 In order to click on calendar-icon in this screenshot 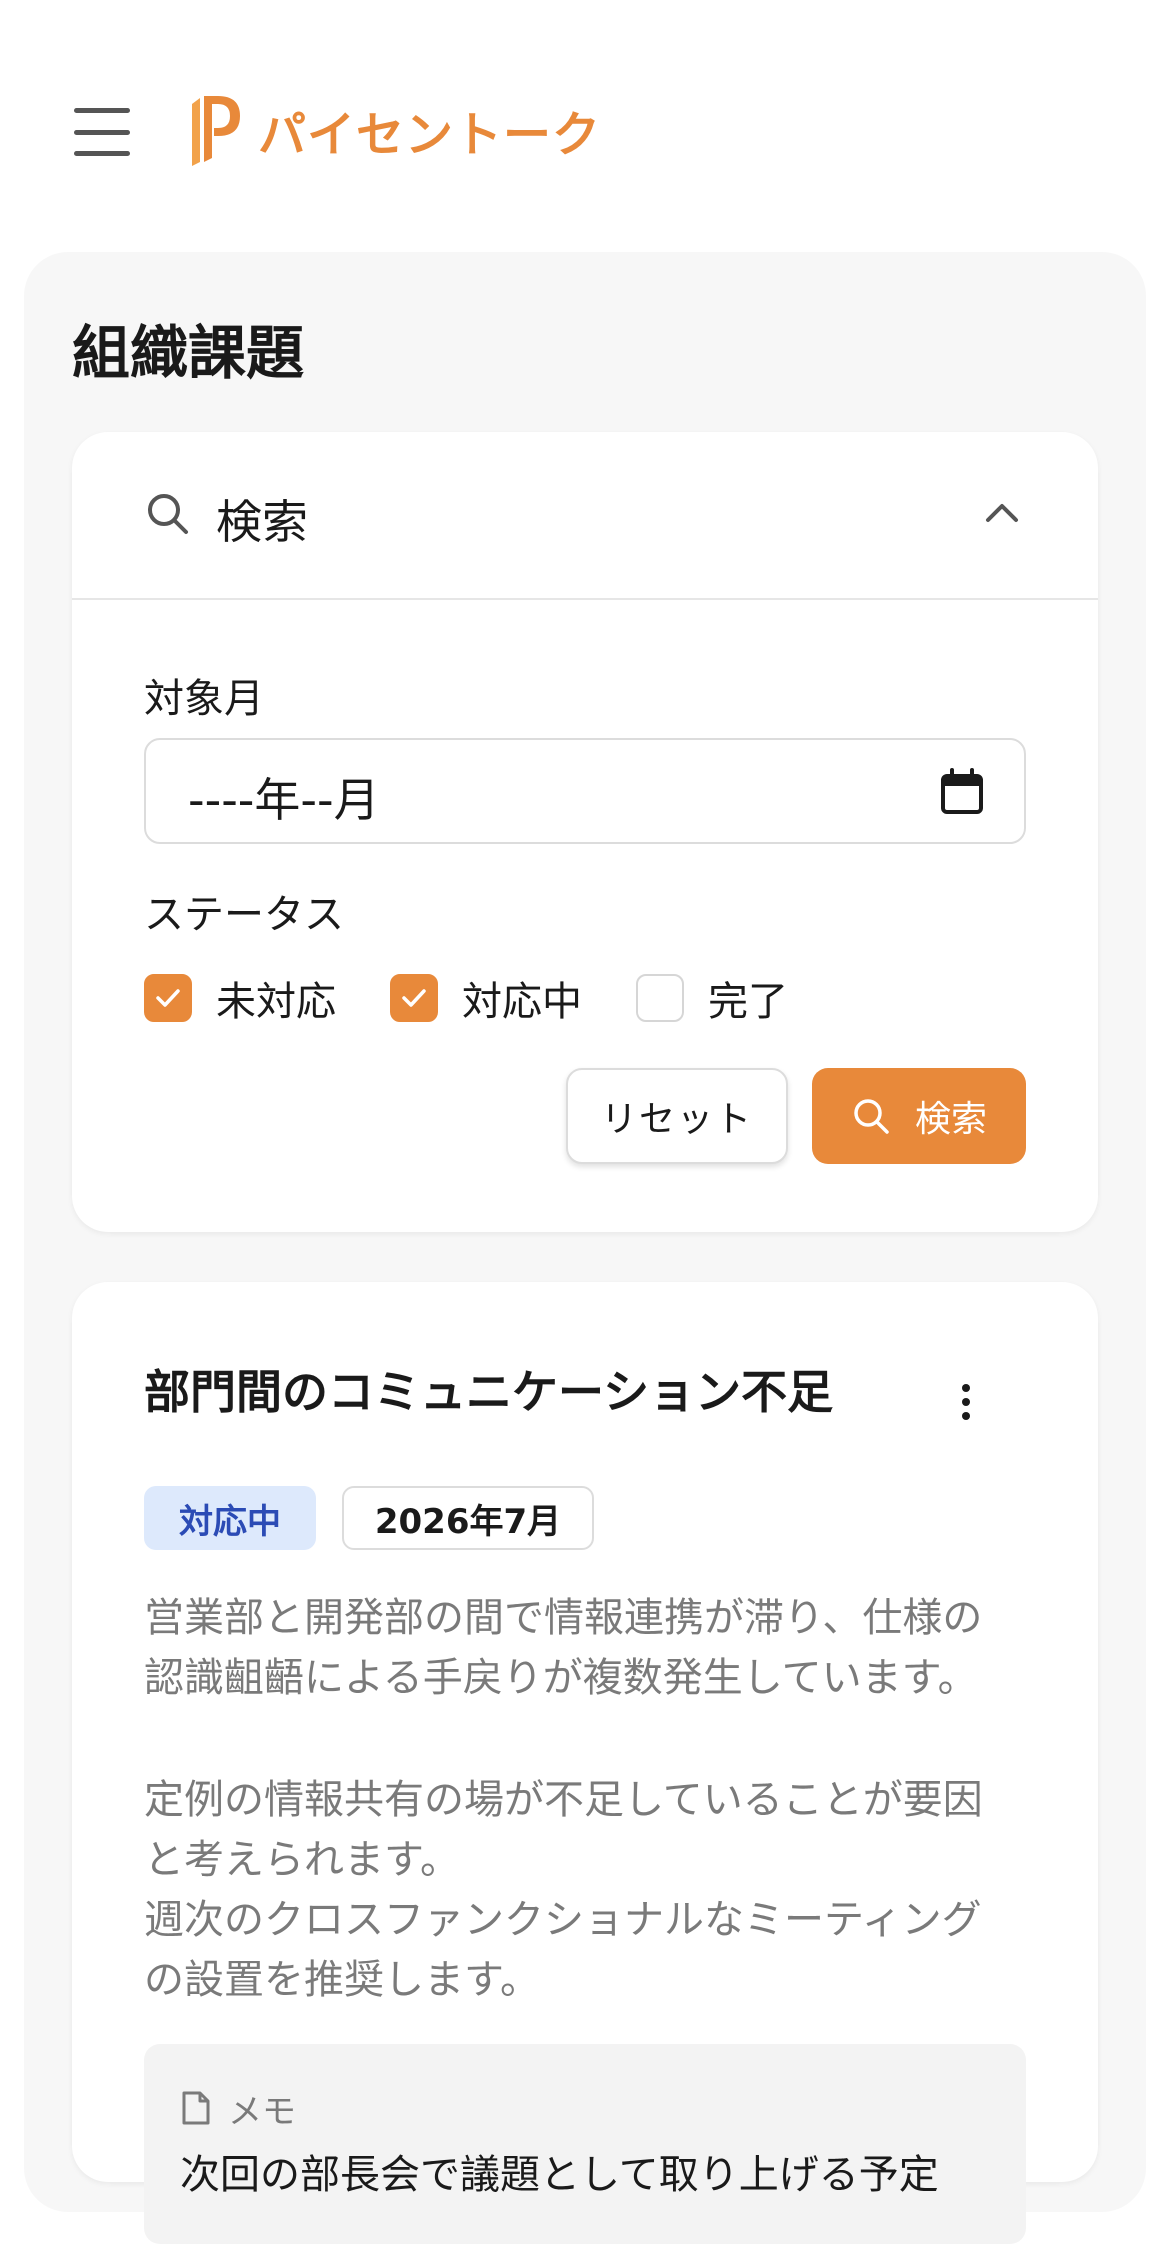, I will do `click(962, 792)`.